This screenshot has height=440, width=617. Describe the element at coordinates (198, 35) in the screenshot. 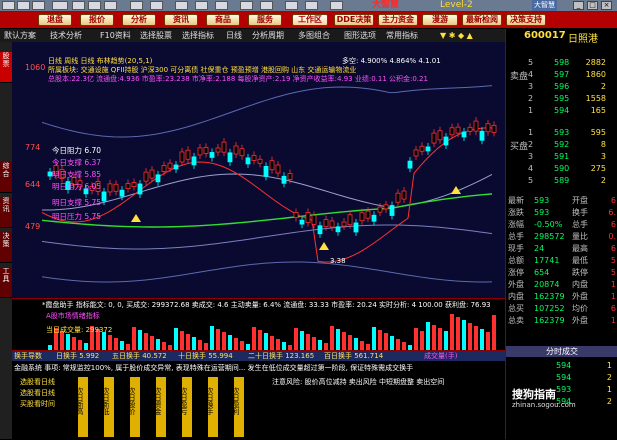

I see `toolbar-select-indicator: 选择指标` at that location.